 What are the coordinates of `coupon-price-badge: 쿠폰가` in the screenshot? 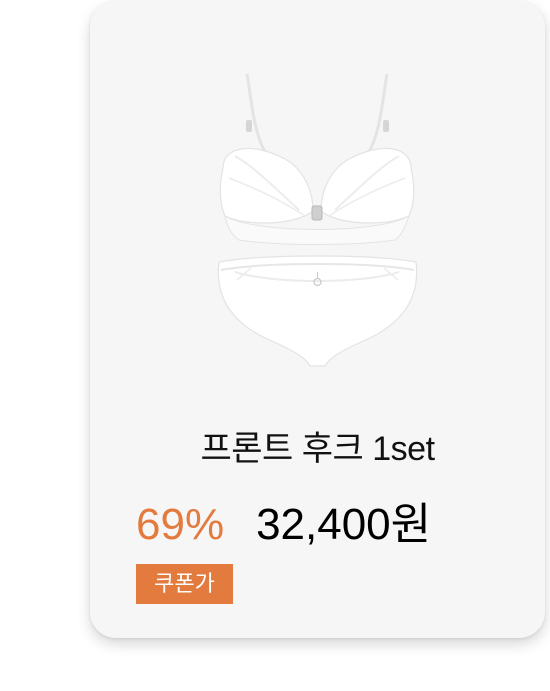 It's located at (184, 584).